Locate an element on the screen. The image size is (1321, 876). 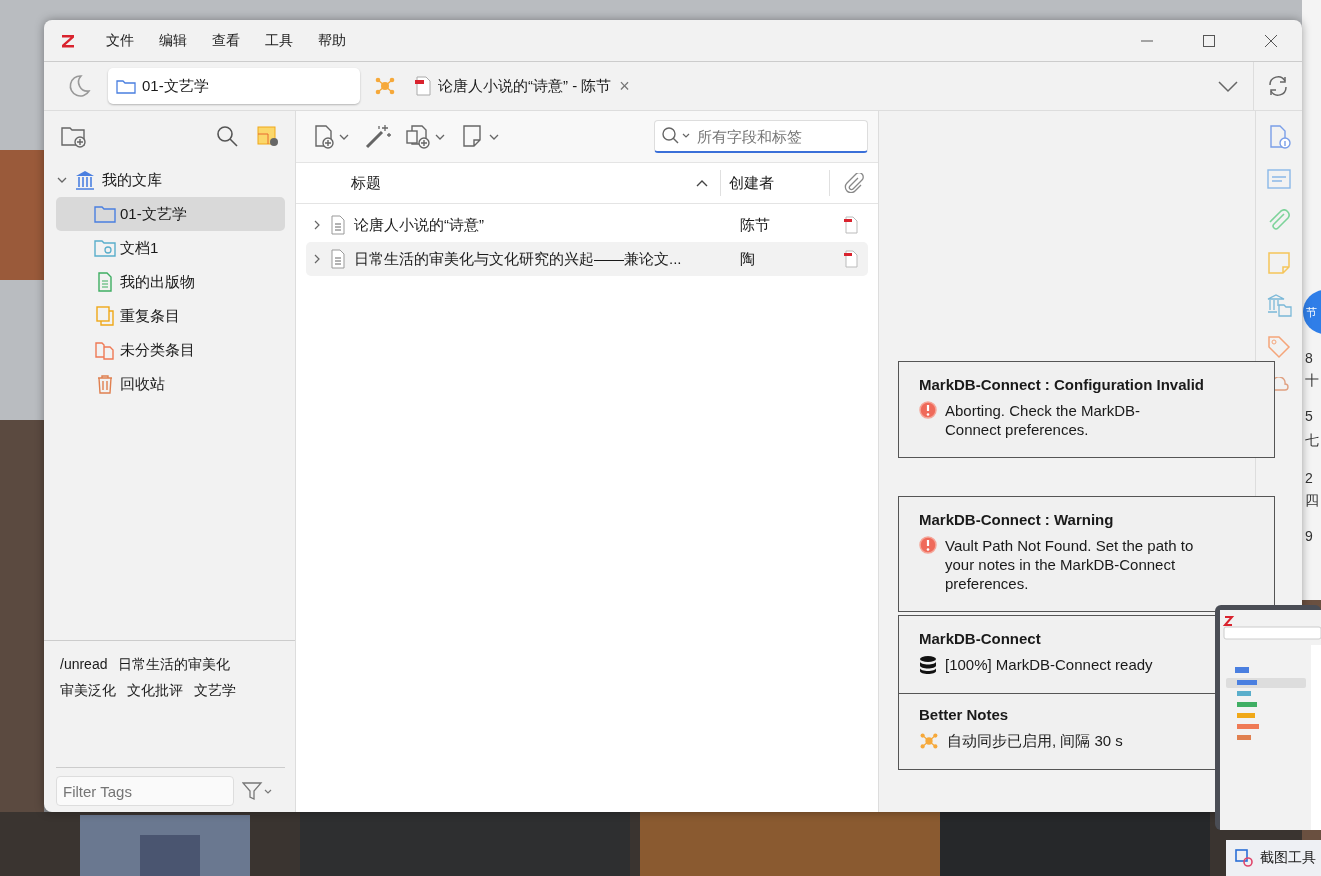
calendar-date: 十 is located at coordinates (1312, 380).